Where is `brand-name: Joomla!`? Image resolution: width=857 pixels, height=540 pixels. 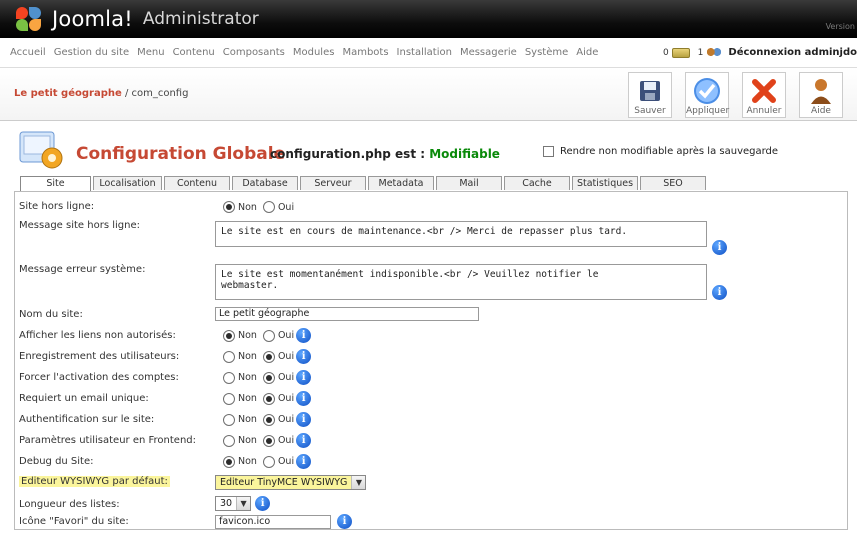 brand-name: Joomla! is located at coordinates (92, 19).